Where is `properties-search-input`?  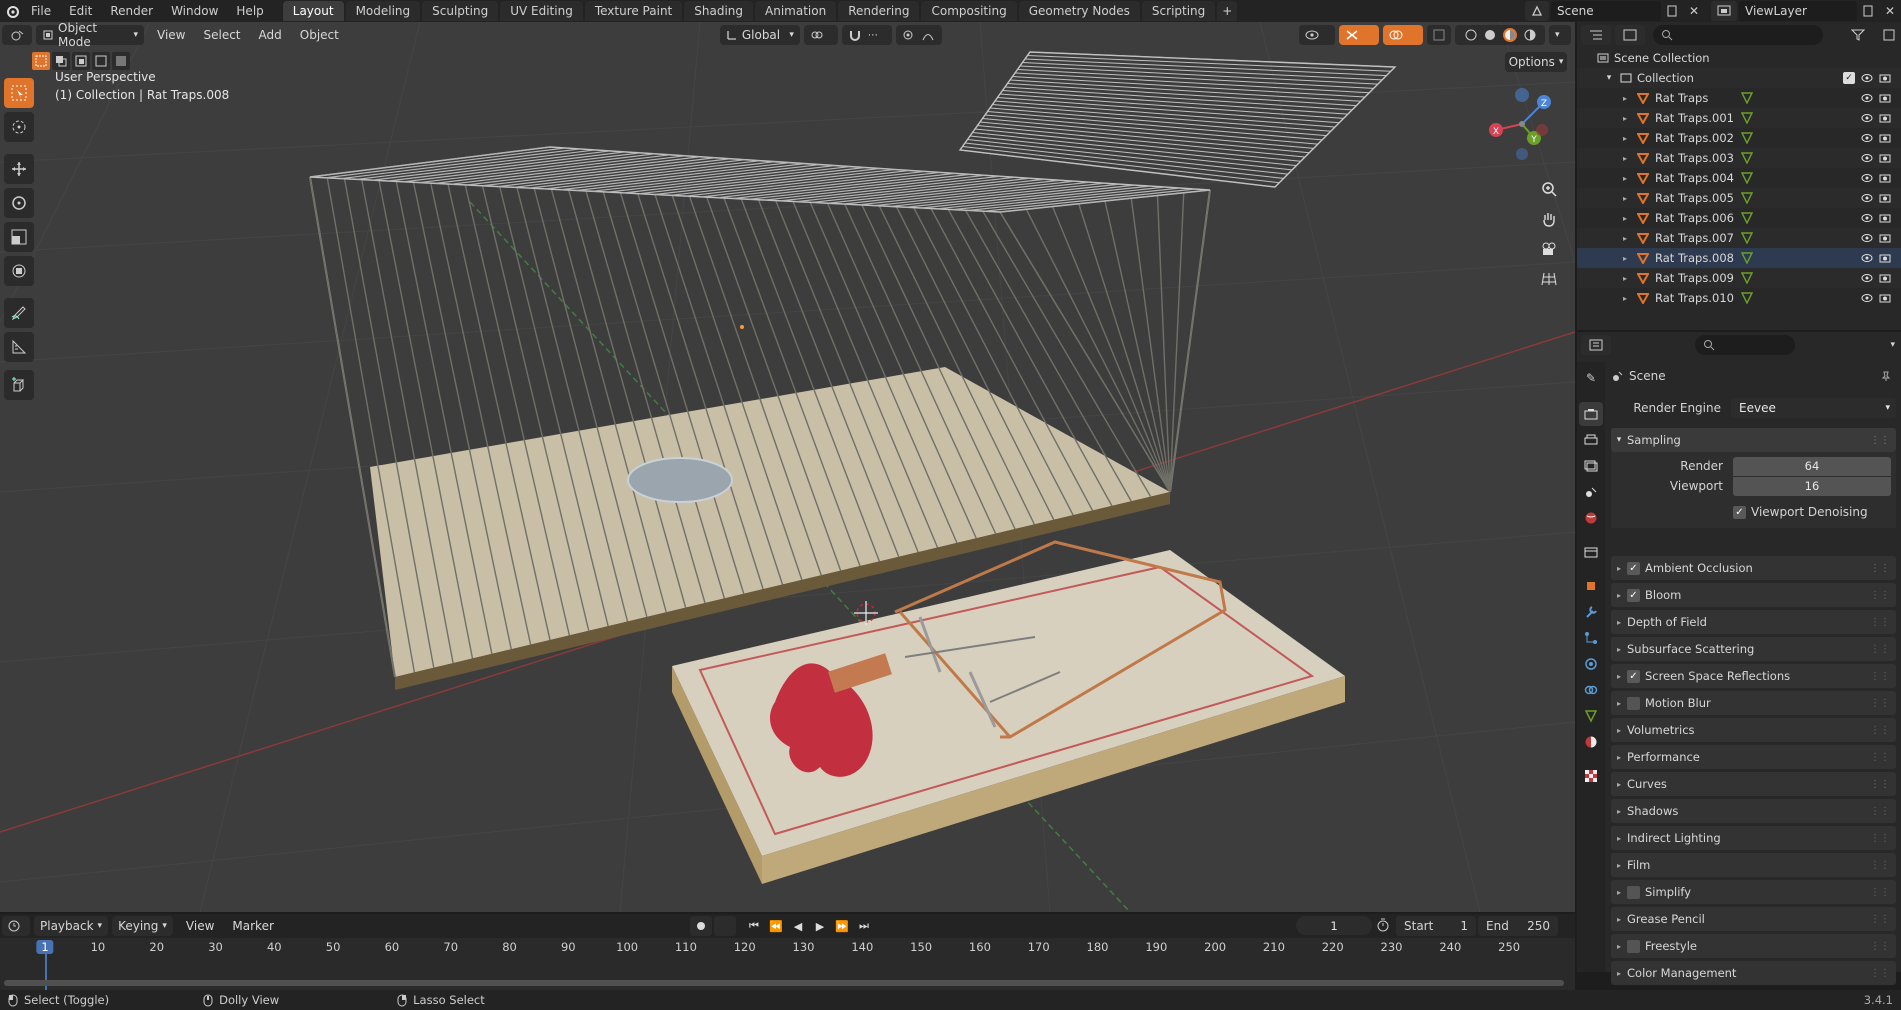 properties-search-input is located at coordinates (1745, 345).